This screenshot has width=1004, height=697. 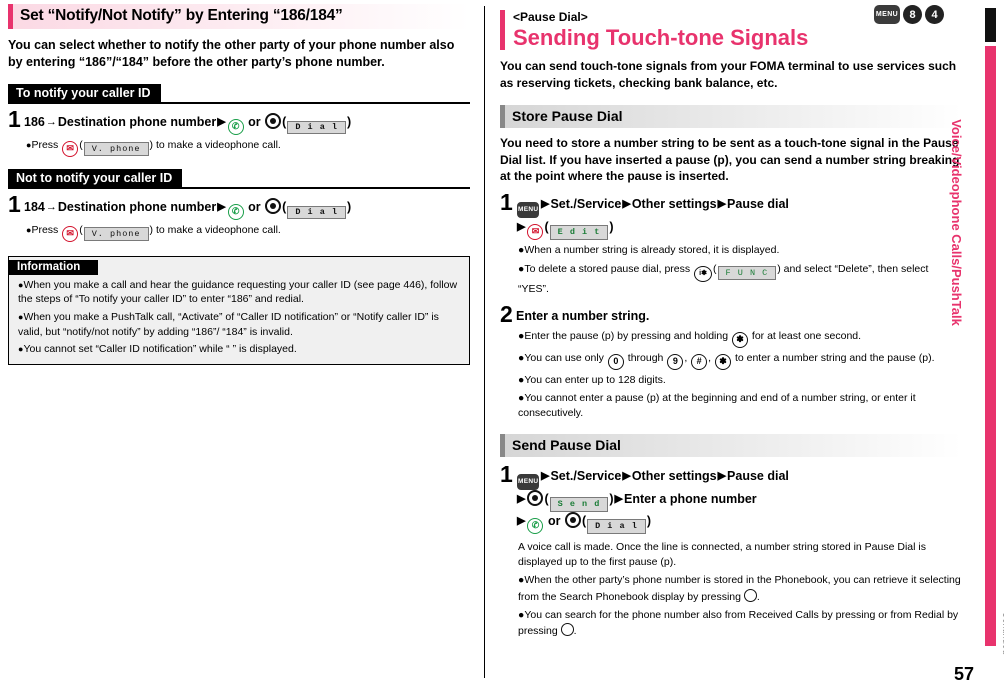 What do you see at coordinates (912, 14) in the screenshot?
I see `key-8-icon: 8` at bounding box center [912, 14].